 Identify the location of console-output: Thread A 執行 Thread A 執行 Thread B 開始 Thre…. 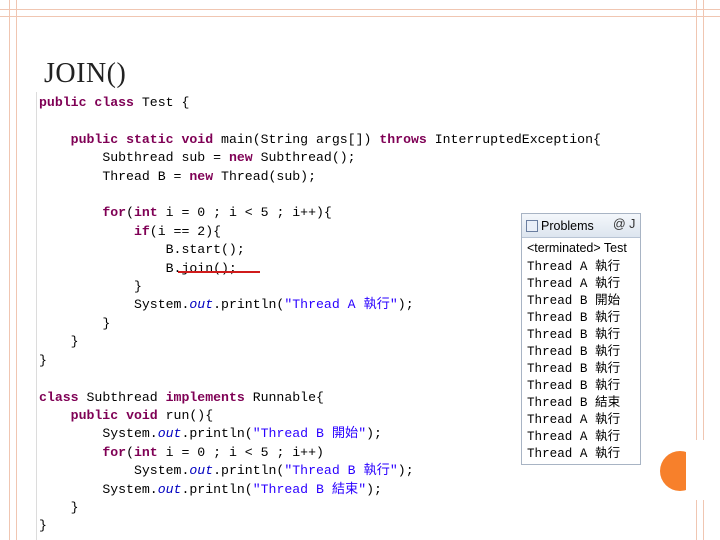
(573, 361).